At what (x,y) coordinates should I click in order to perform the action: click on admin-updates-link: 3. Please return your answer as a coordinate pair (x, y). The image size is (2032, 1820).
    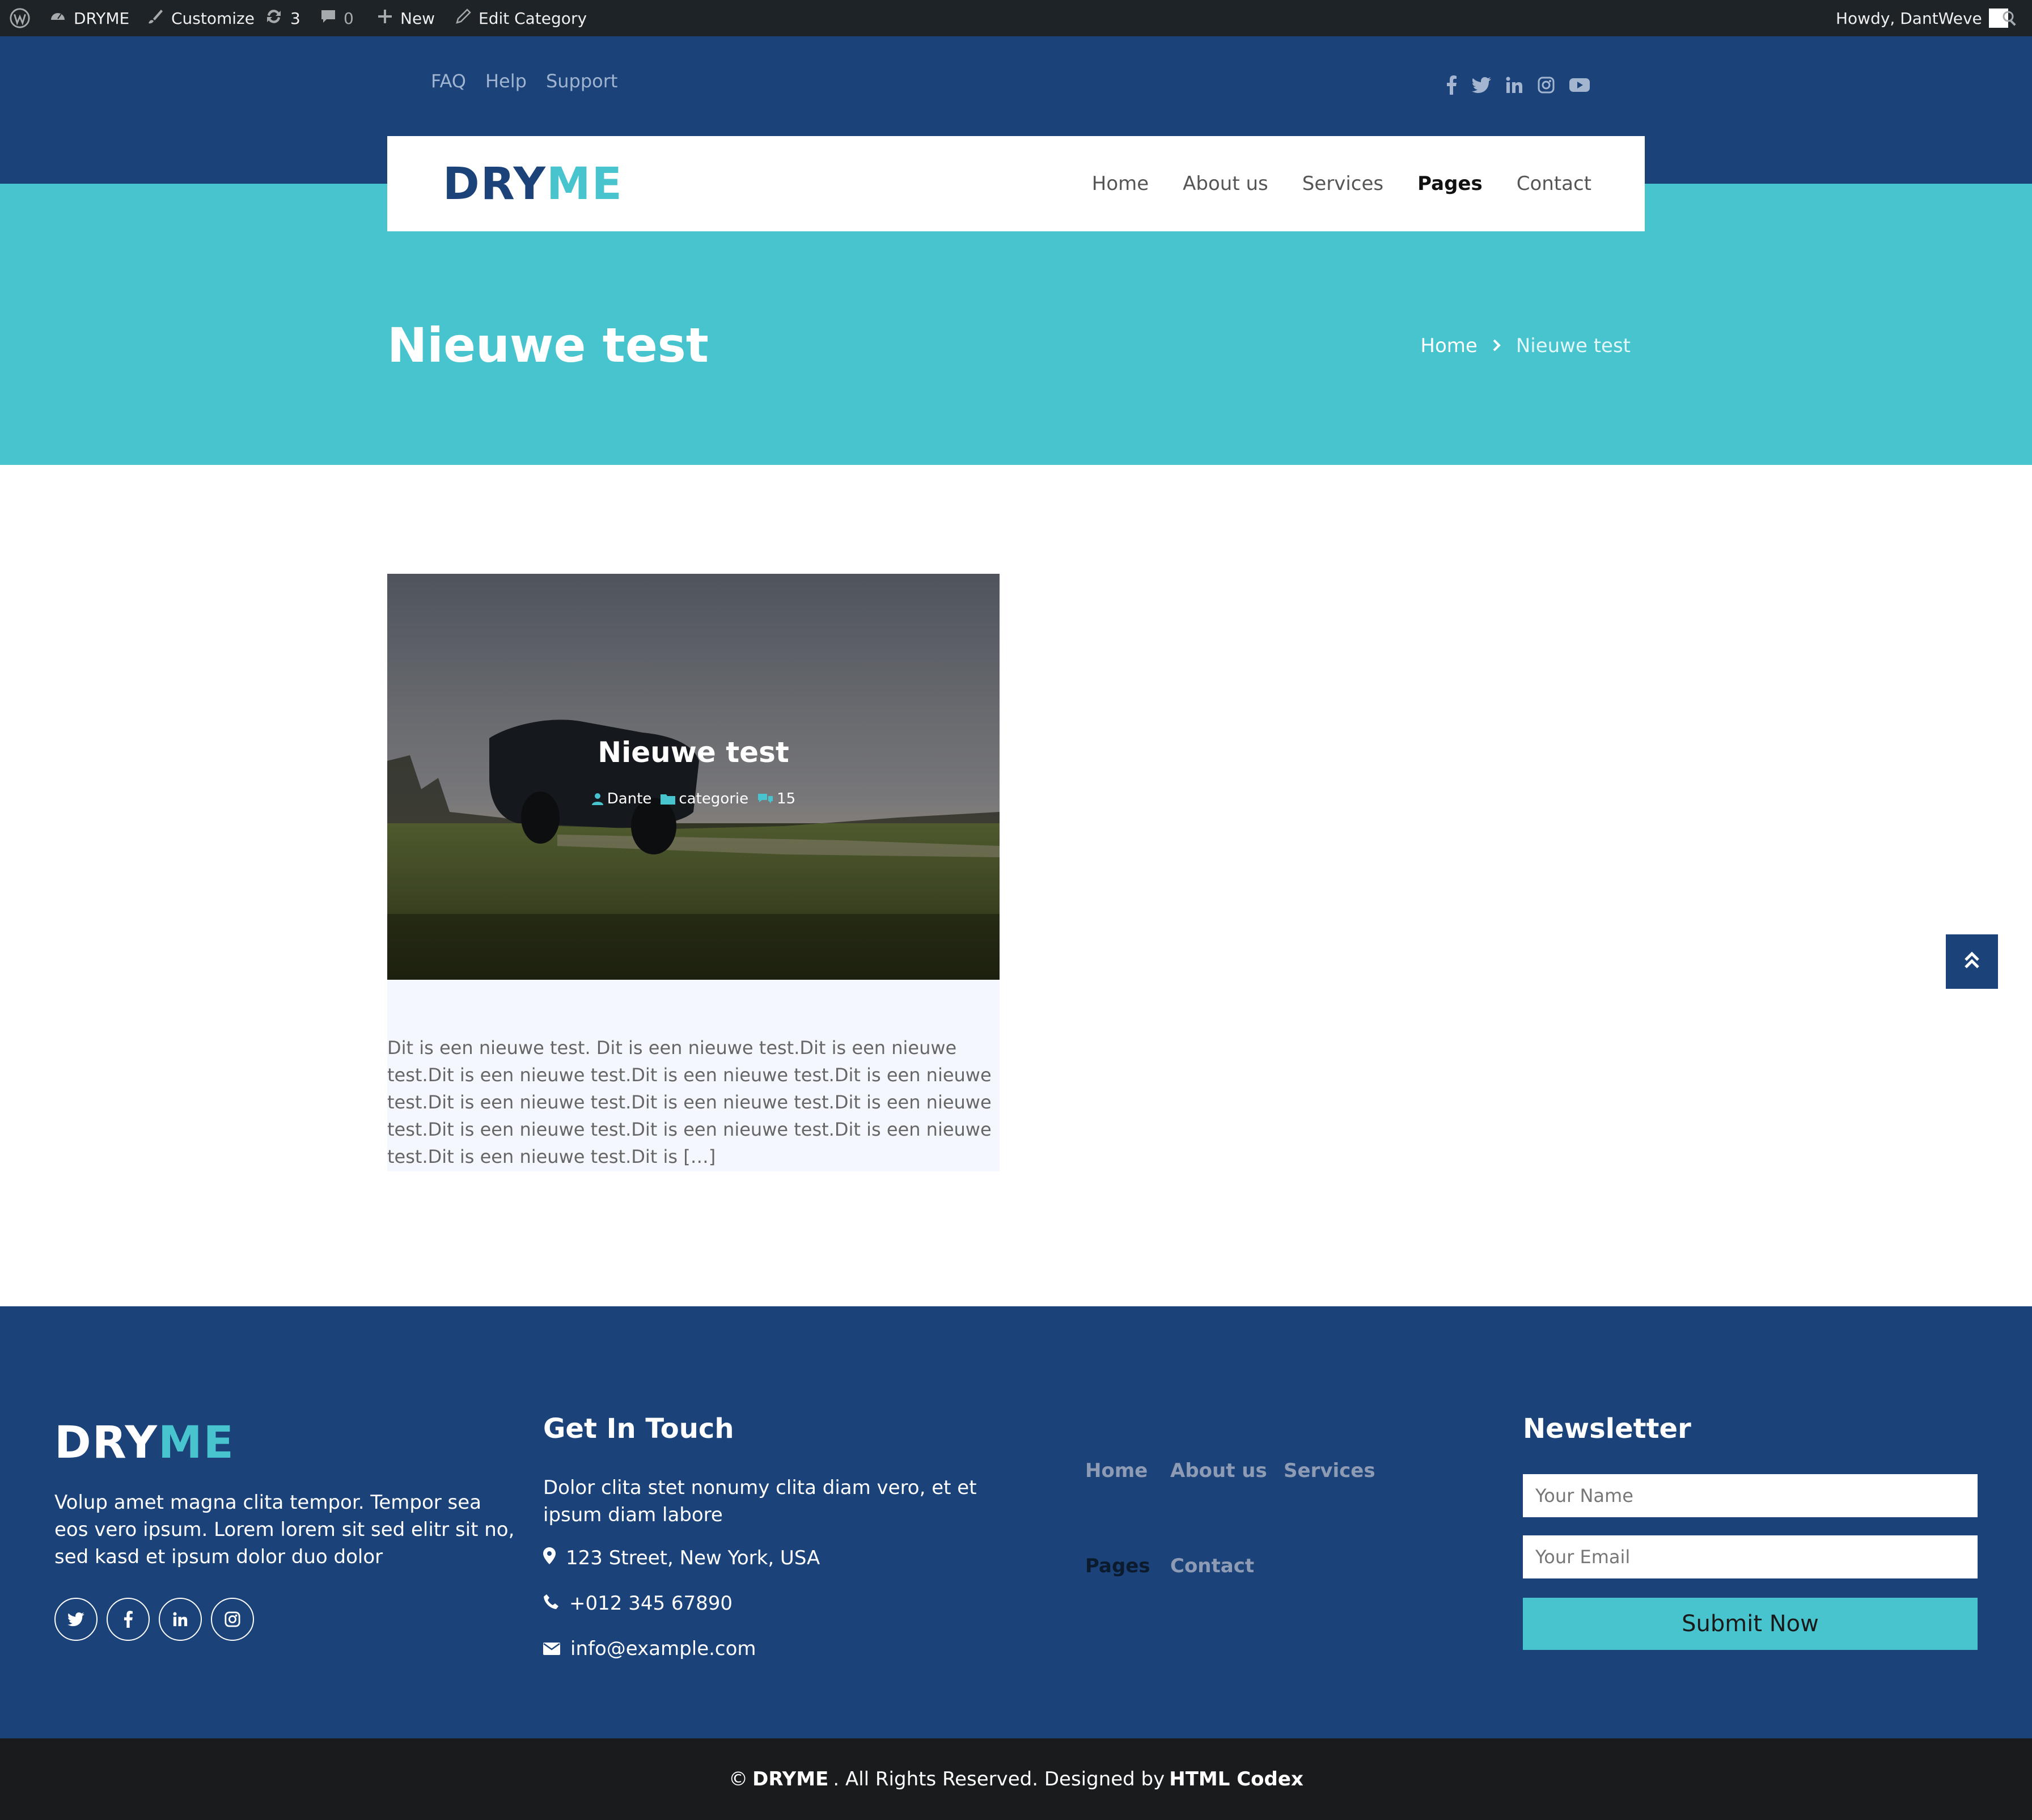
    Looking at the image, I should click on (282, 18).